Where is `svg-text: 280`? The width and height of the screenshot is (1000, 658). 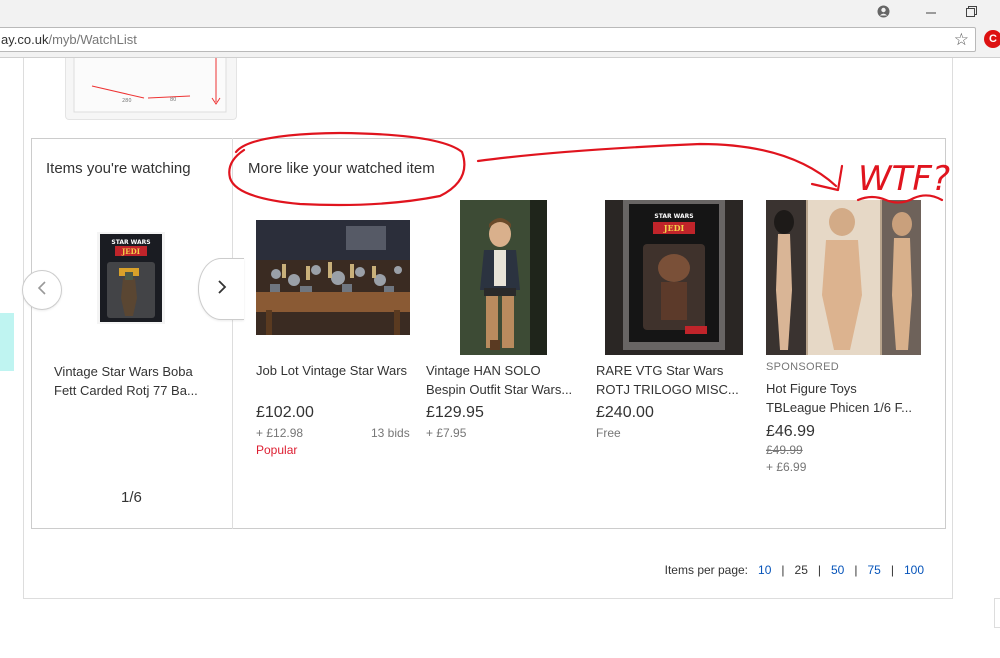 svg-text: 280 is located at coordinates (127, 101).